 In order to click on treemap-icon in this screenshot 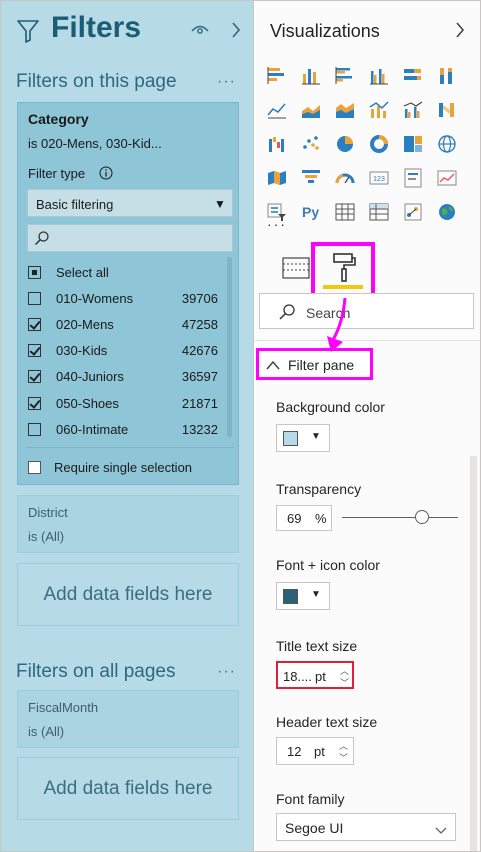, I will do `click(413, 144)`.